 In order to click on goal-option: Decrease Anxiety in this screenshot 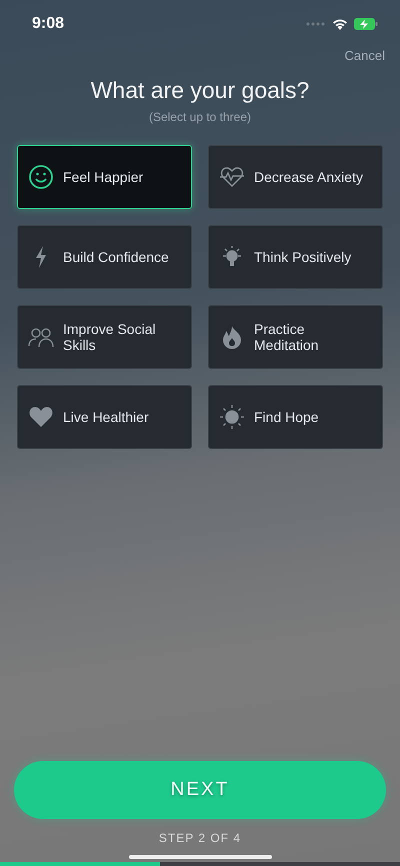, I will do `click(295, 177)`.